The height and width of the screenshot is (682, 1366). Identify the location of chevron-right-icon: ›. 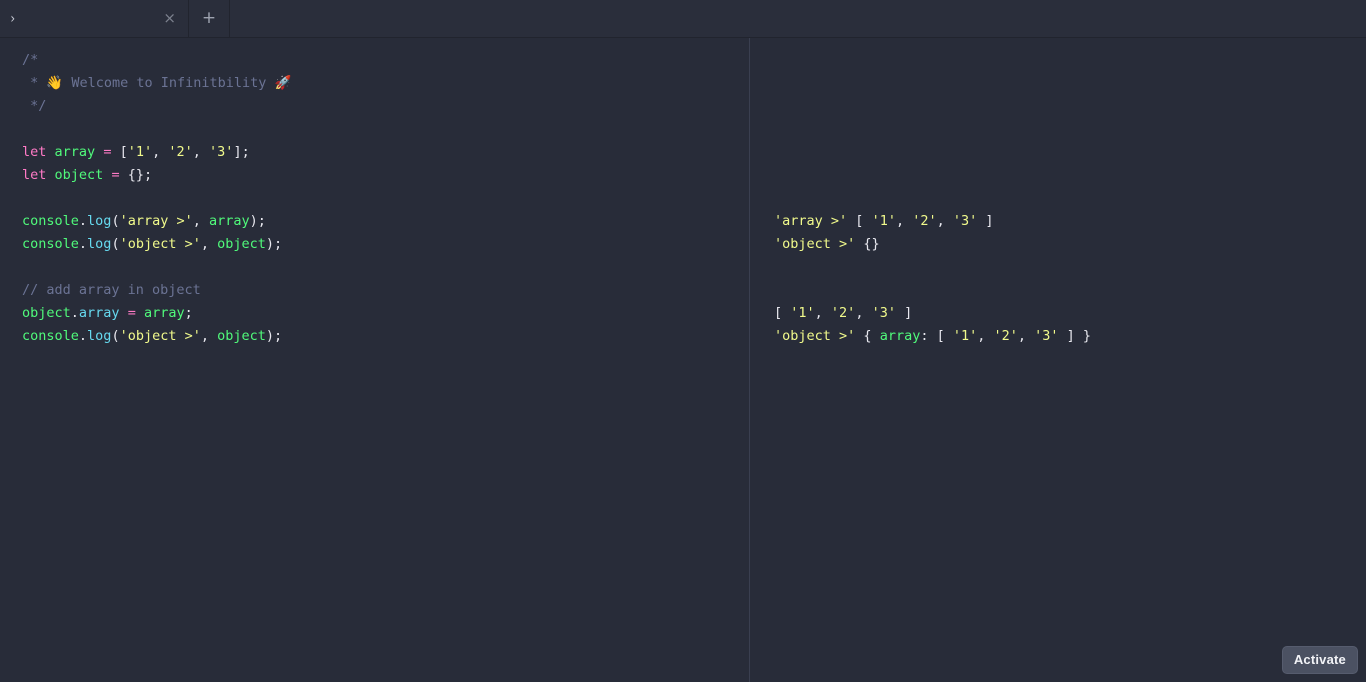
(13, 18).